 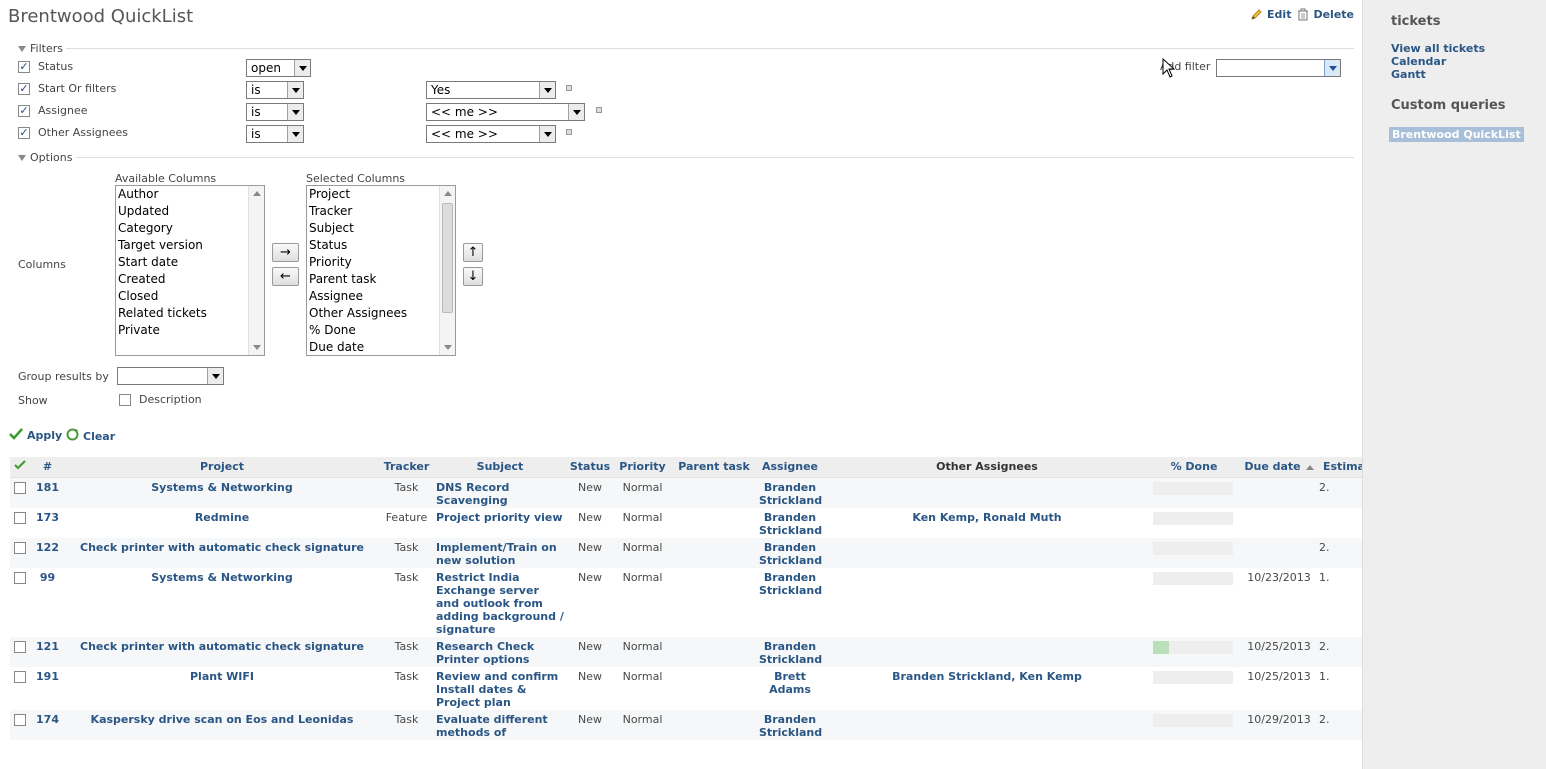 What do you see at coordinates (496, 554) in the screenshot?
I see `subject-link: Implement/Train on new solution` at bounding box center [496, 554].